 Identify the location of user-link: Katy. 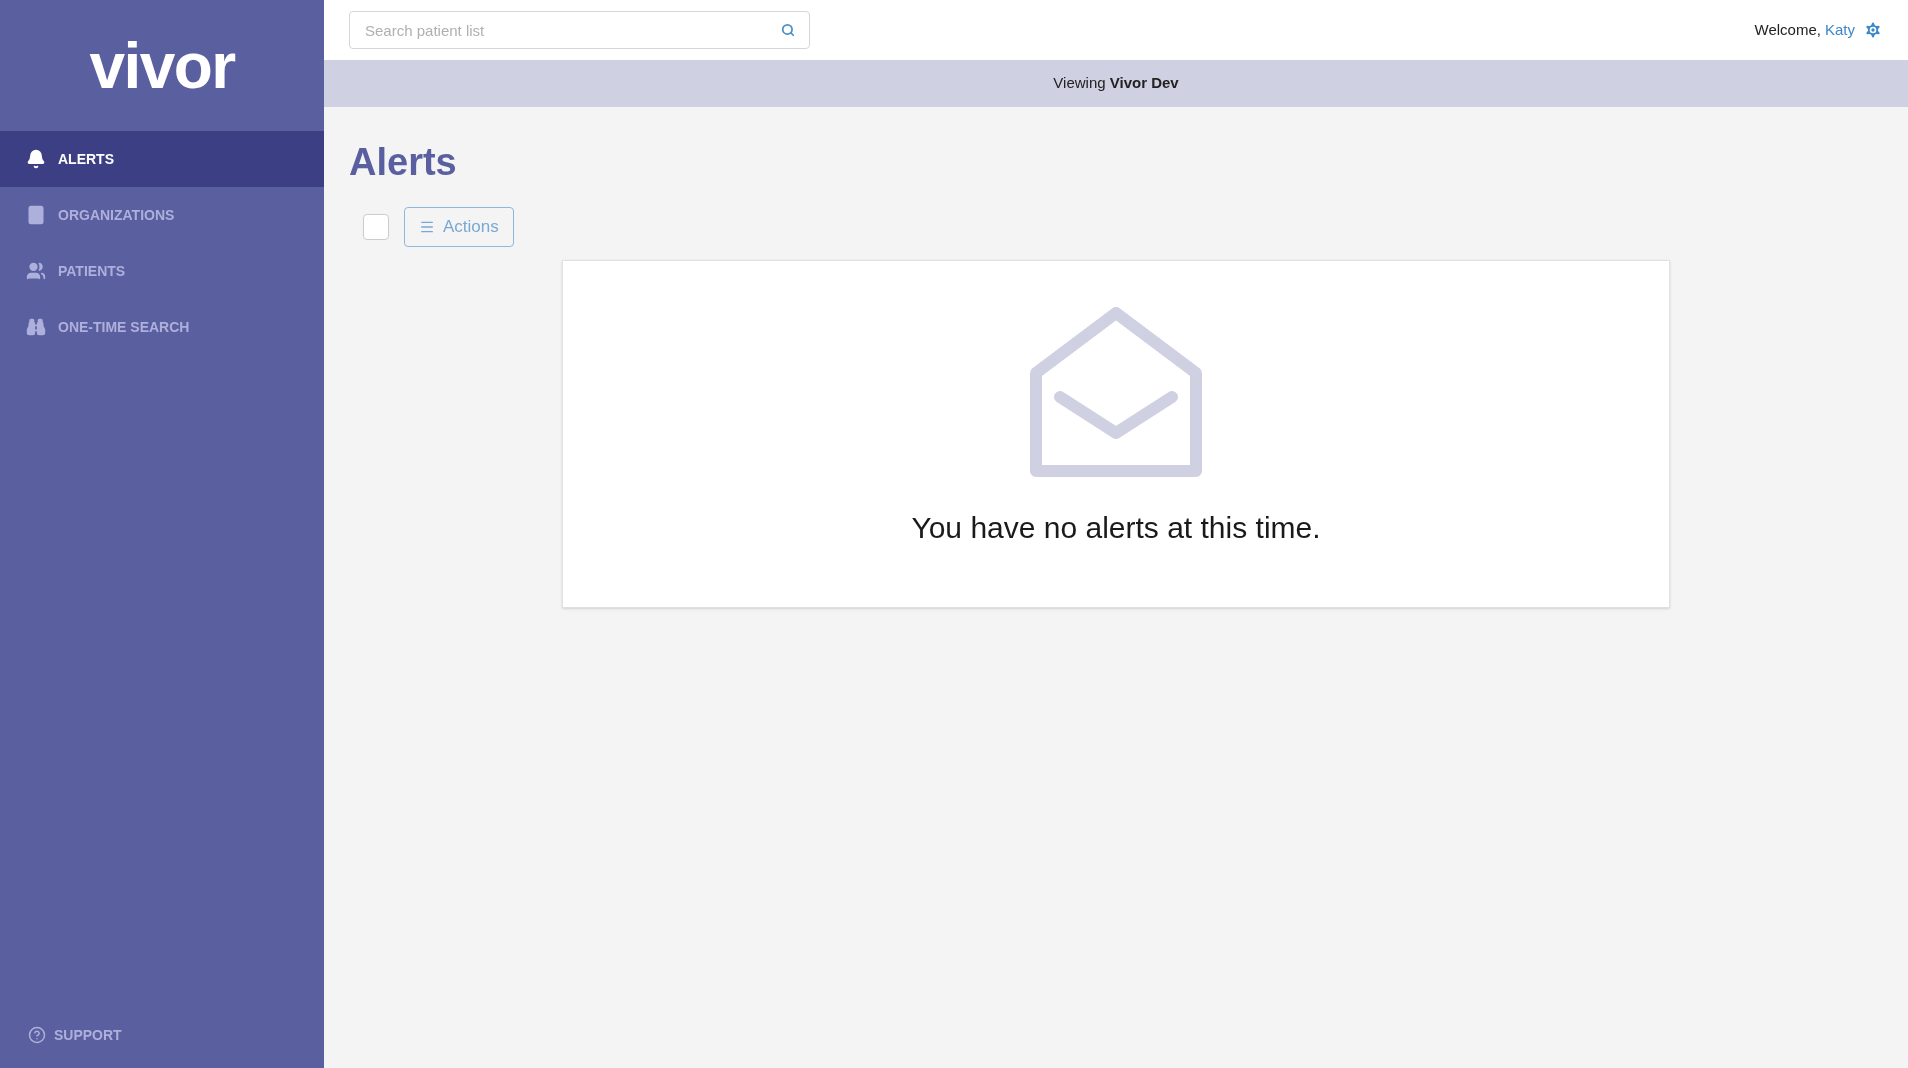
(1840, 30).